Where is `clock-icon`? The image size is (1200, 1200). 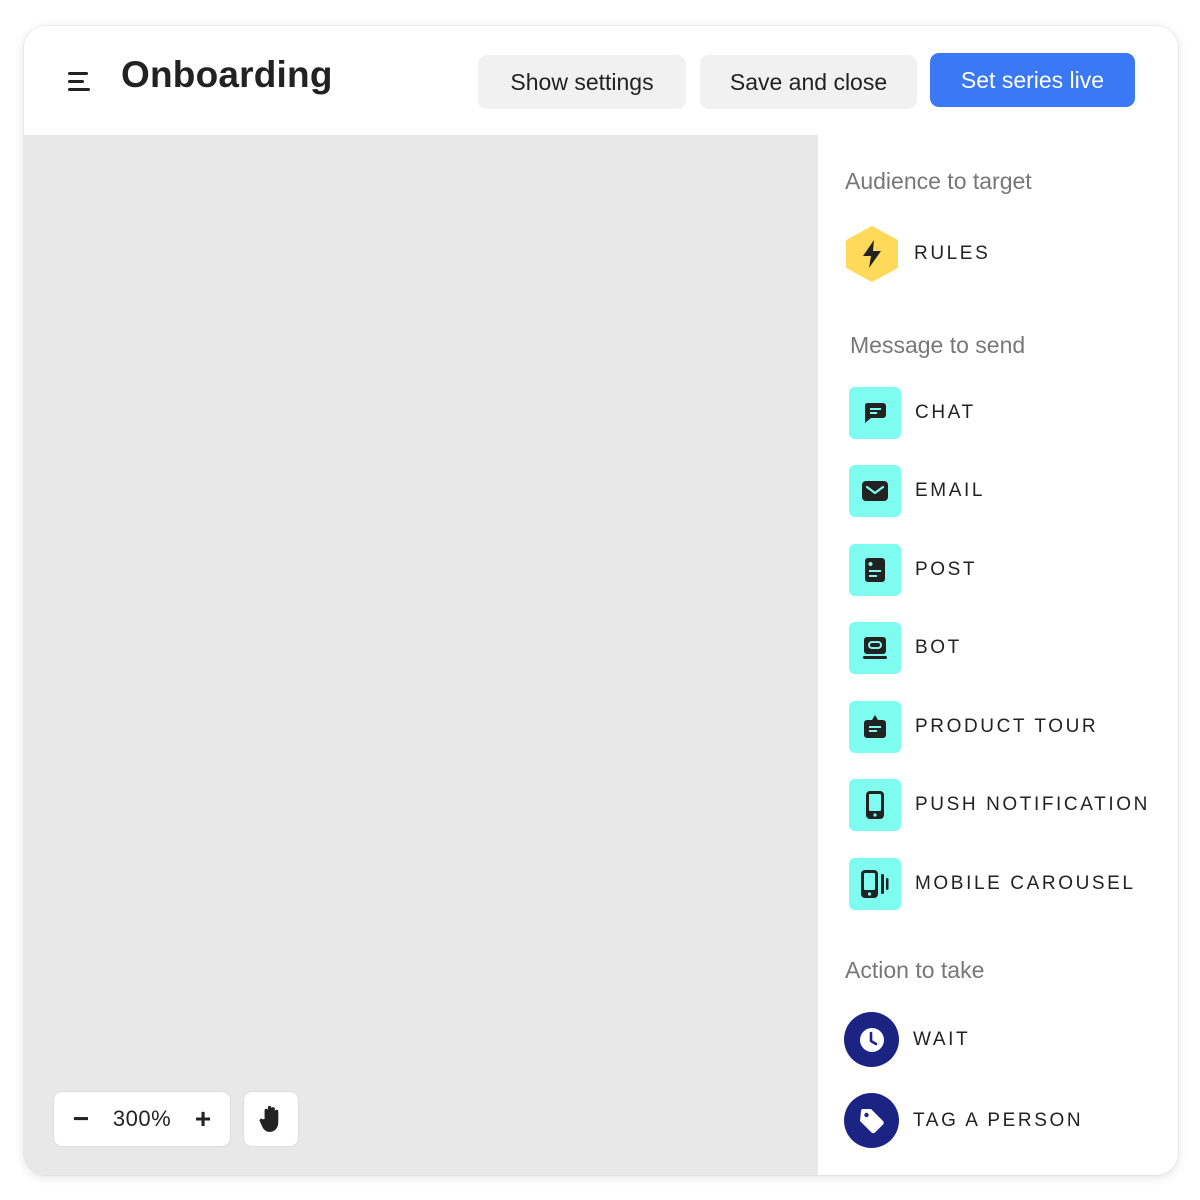
clock-icon is located at coordinates (871, 1039).